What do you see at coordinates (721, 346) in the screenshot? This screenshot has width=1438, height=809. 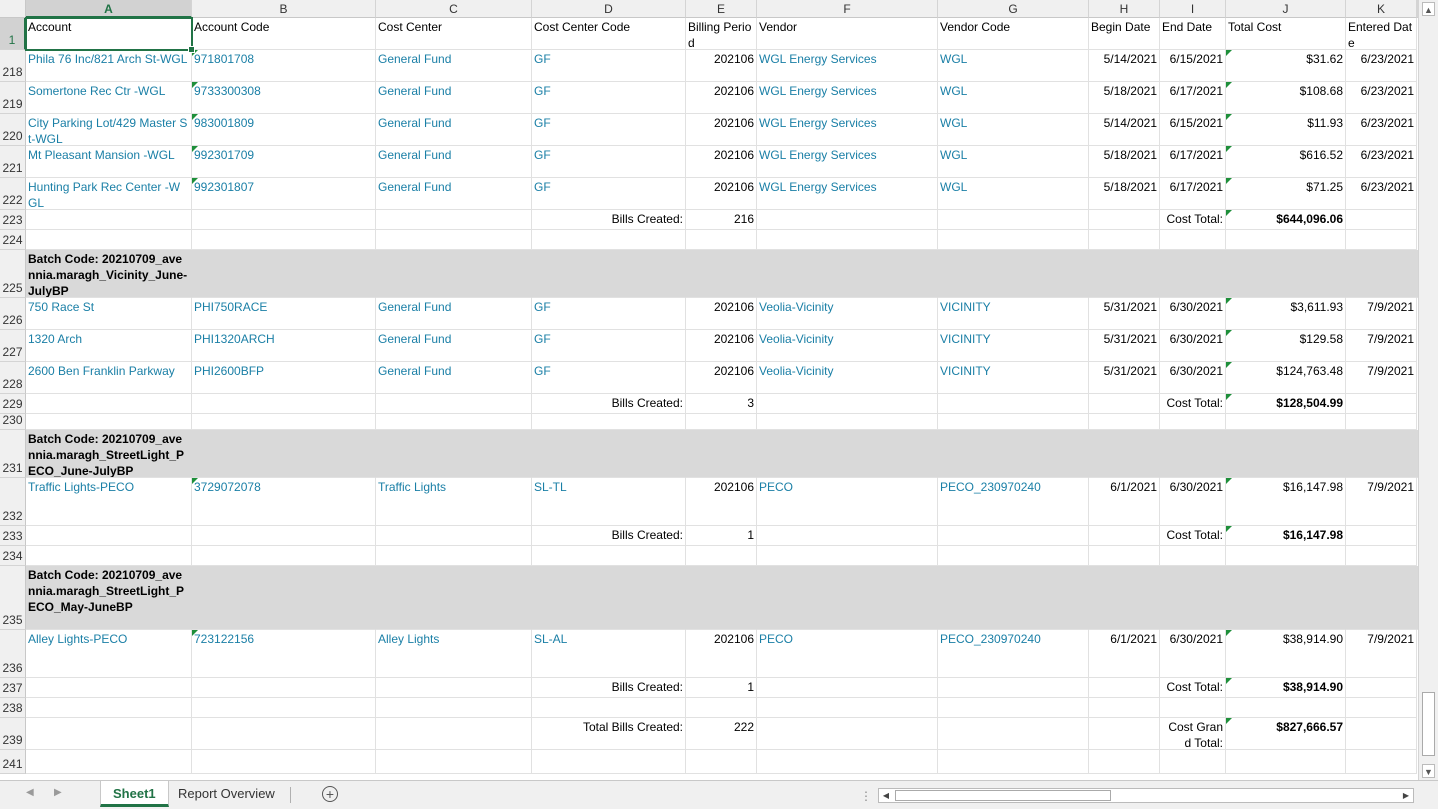 I see `cell-e227: 202106` at bounding box center [721, 346].